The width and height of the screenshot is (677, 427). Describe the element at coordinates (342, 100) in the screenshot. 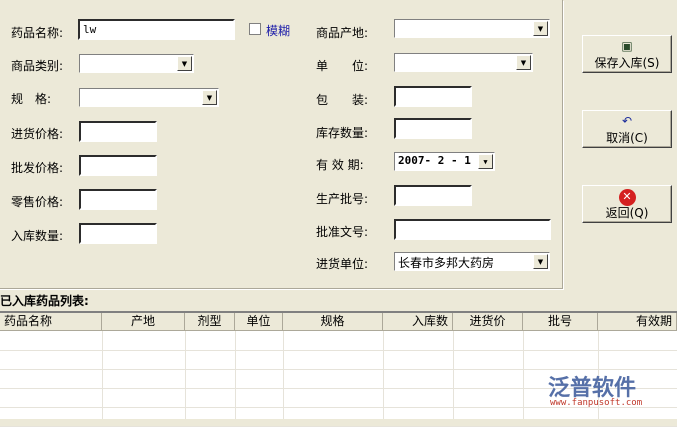

I see `package-label: 包 装:` at that location.